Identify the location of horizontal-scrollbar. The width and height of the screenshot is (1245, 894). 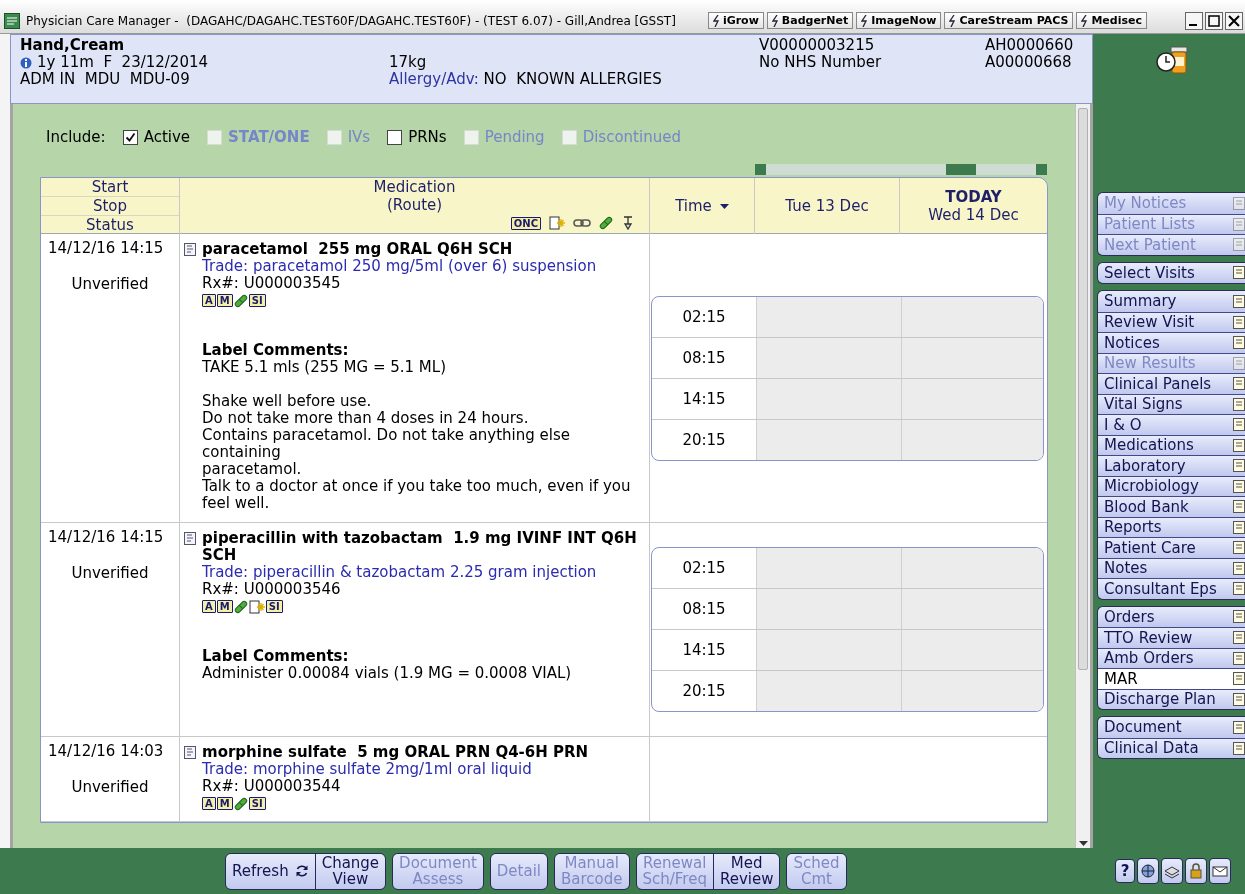
(901, 169).